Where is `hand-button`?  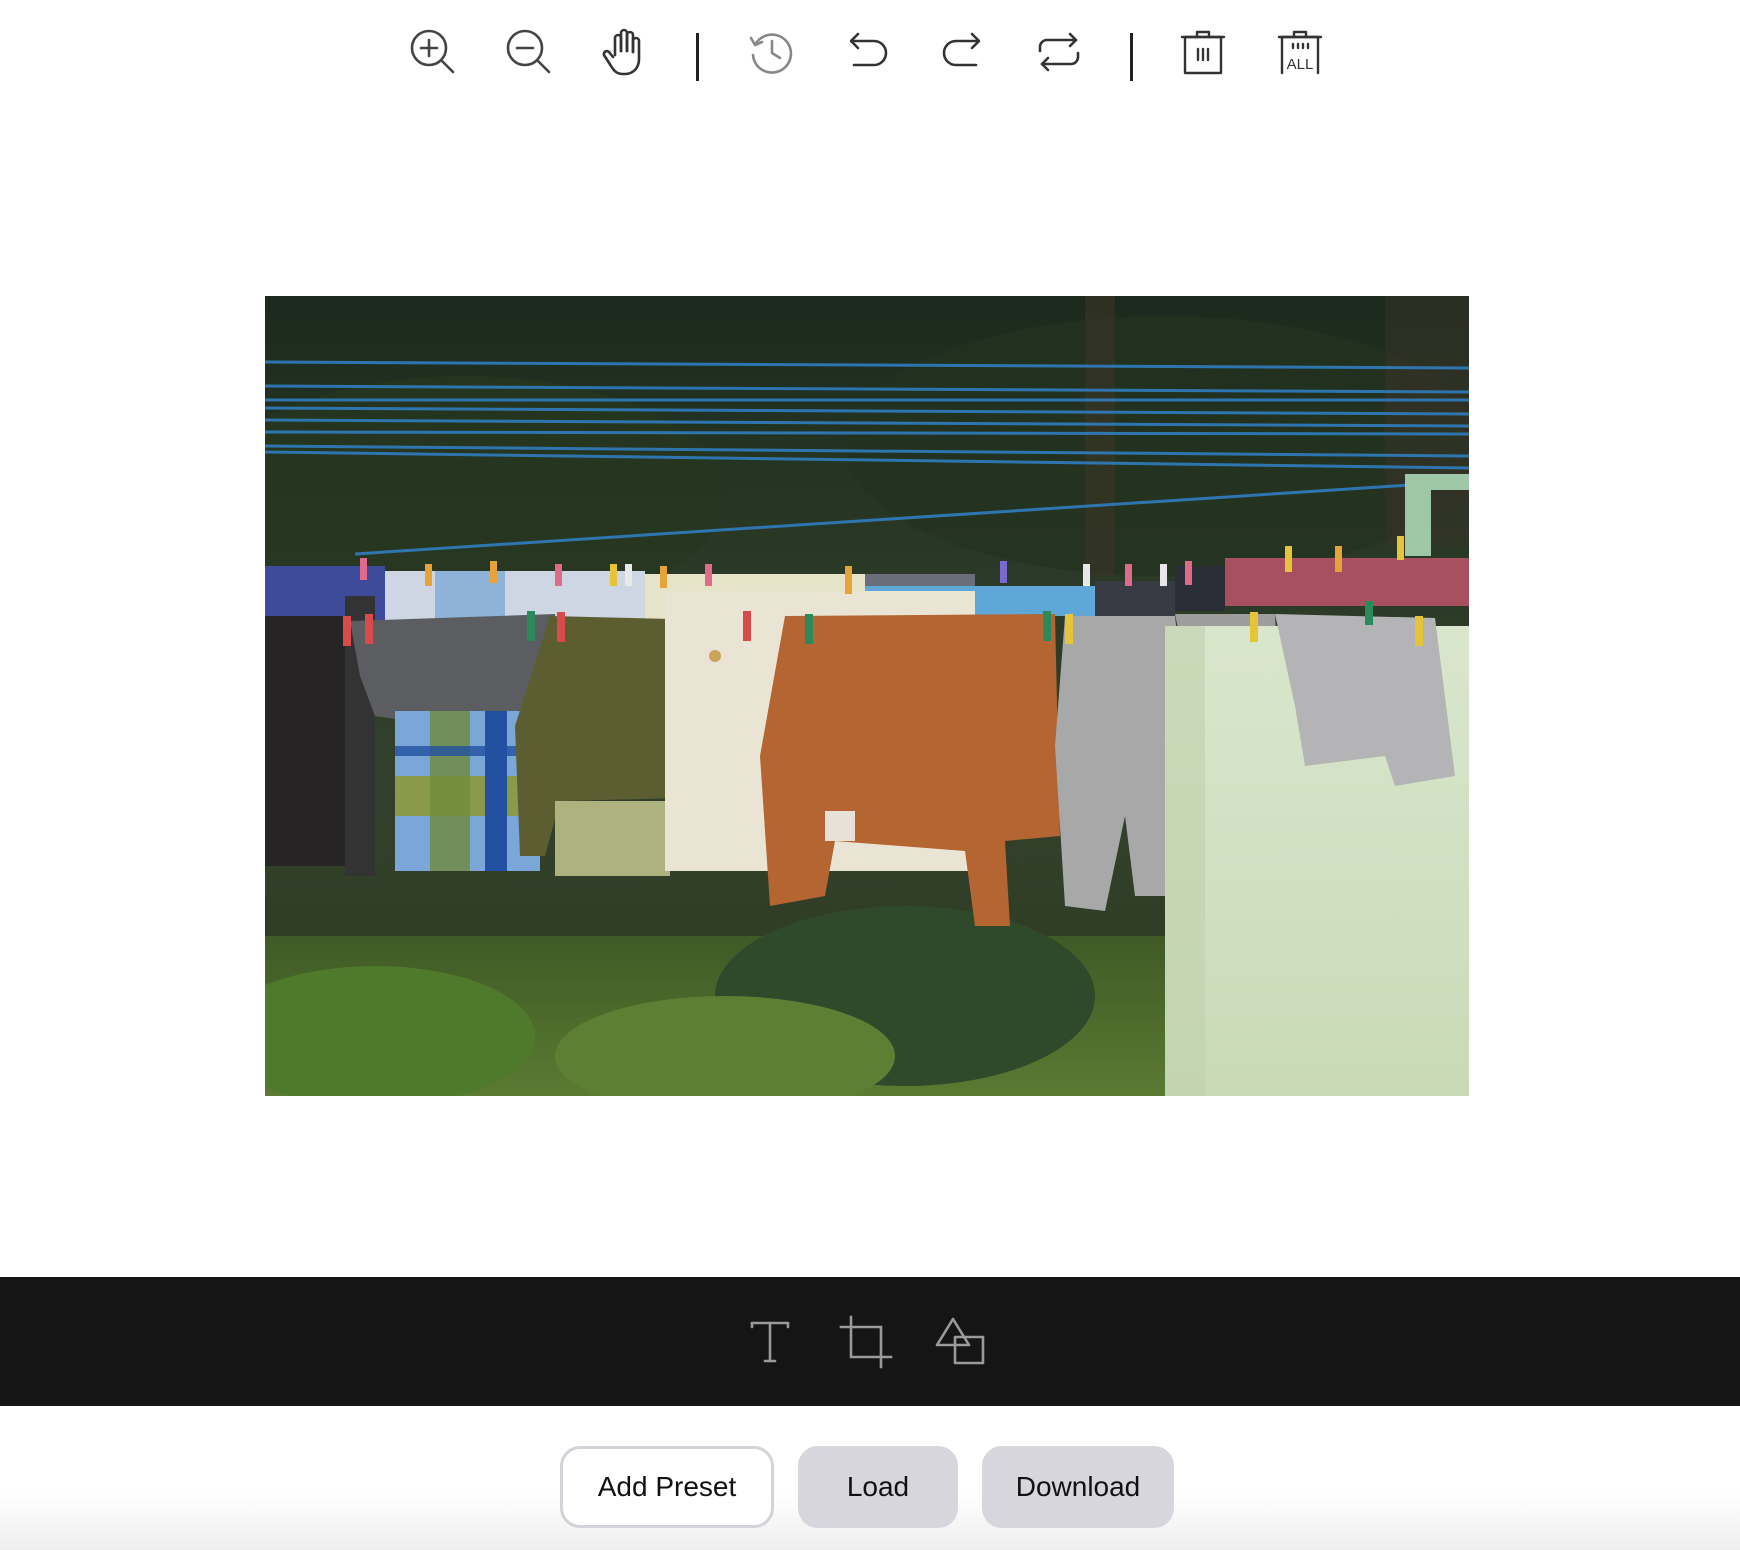 hand-button is located at coordinates (625, 52).